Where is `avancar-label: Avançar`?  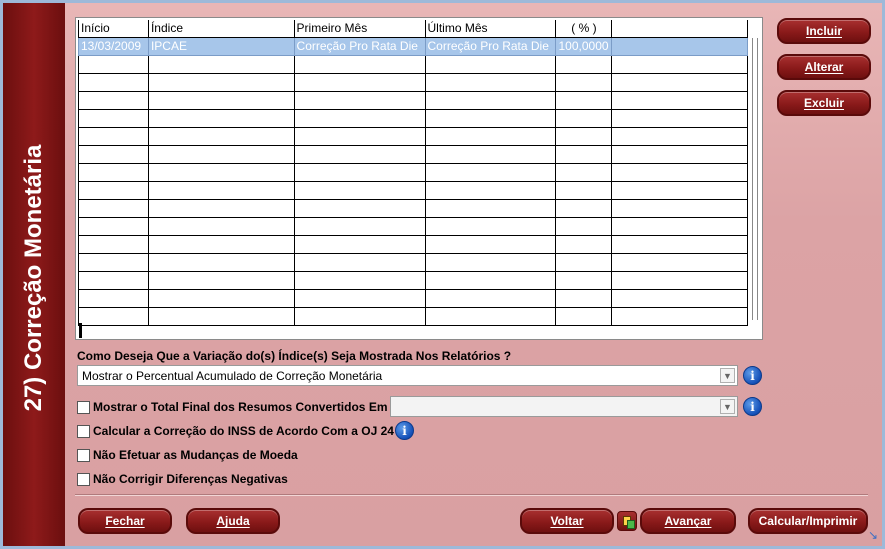 avancar-label: Avançar is located at coordinates (688, 521).